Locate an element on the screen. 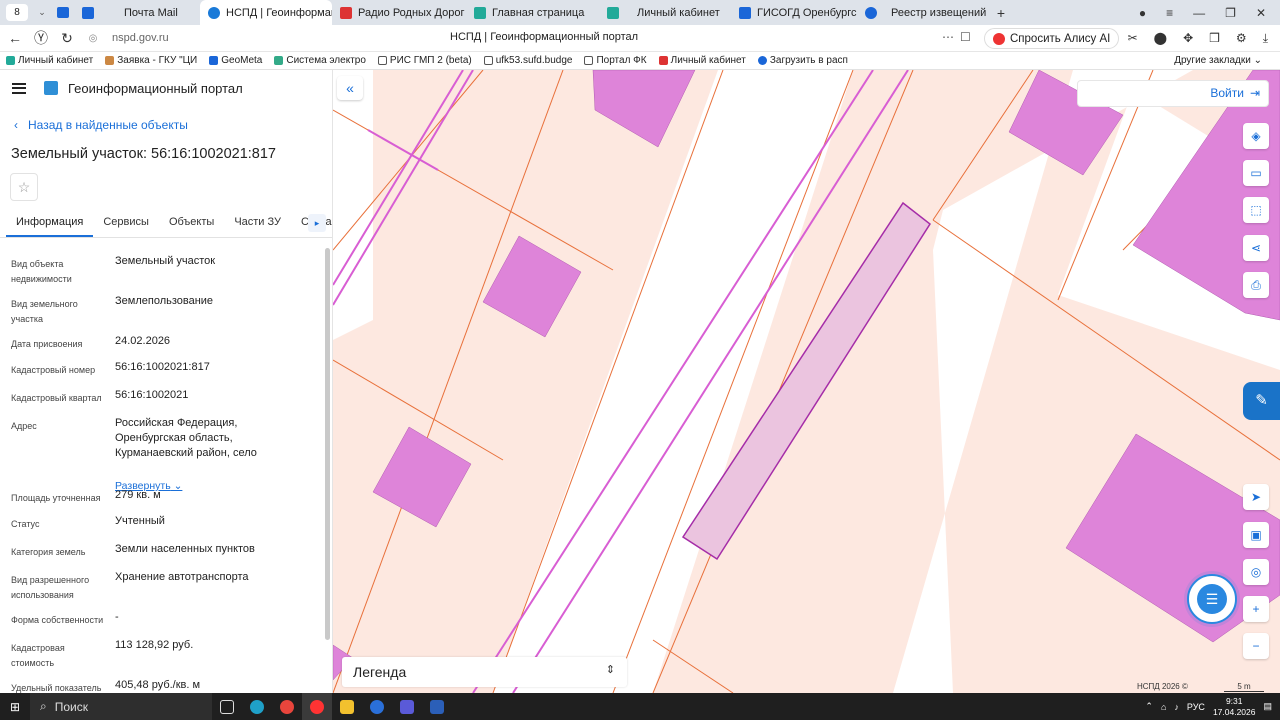 The height and width of the screenshot is (720, 1280). minimize-button: — is located at coordinates (1199, 13).